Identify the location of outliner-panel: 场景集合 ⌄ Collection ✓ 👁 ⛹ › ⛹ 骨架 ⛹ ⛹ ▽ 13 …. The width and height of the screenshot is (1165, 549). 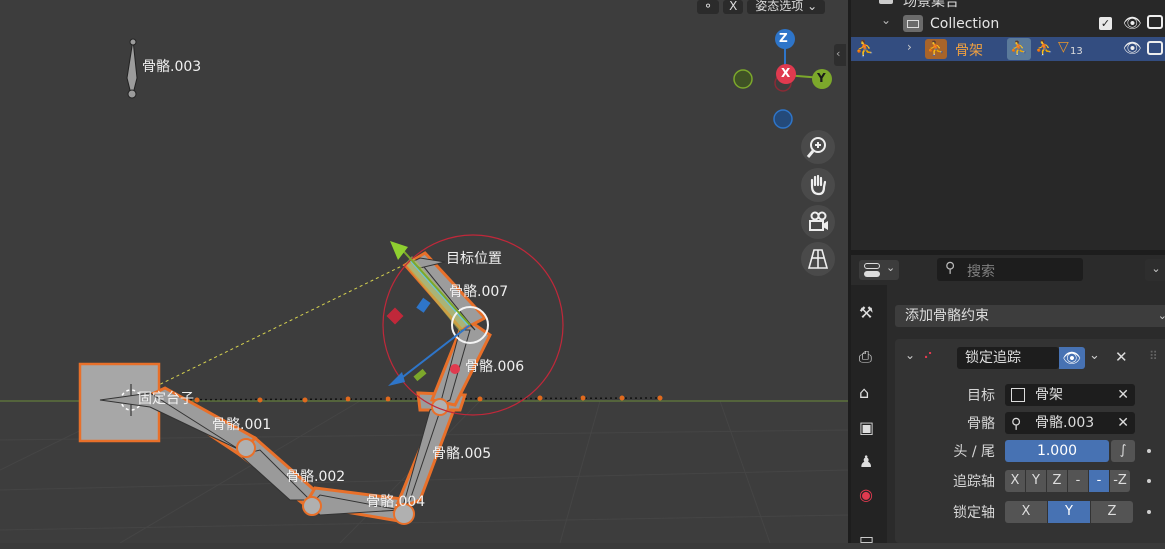
(1008, 125).